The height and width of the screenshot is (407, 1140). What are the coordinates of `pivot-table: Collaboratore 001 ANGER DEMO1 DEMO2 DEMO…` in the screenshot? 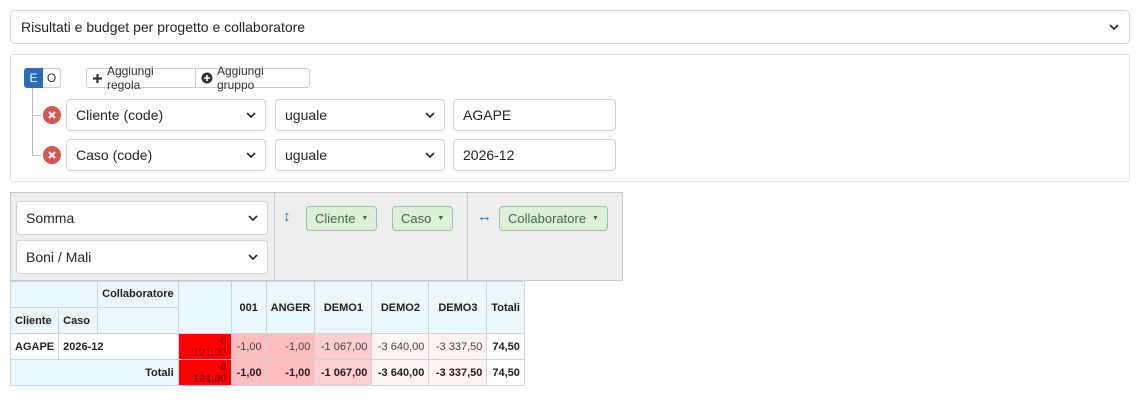 It's located at (267, 333).